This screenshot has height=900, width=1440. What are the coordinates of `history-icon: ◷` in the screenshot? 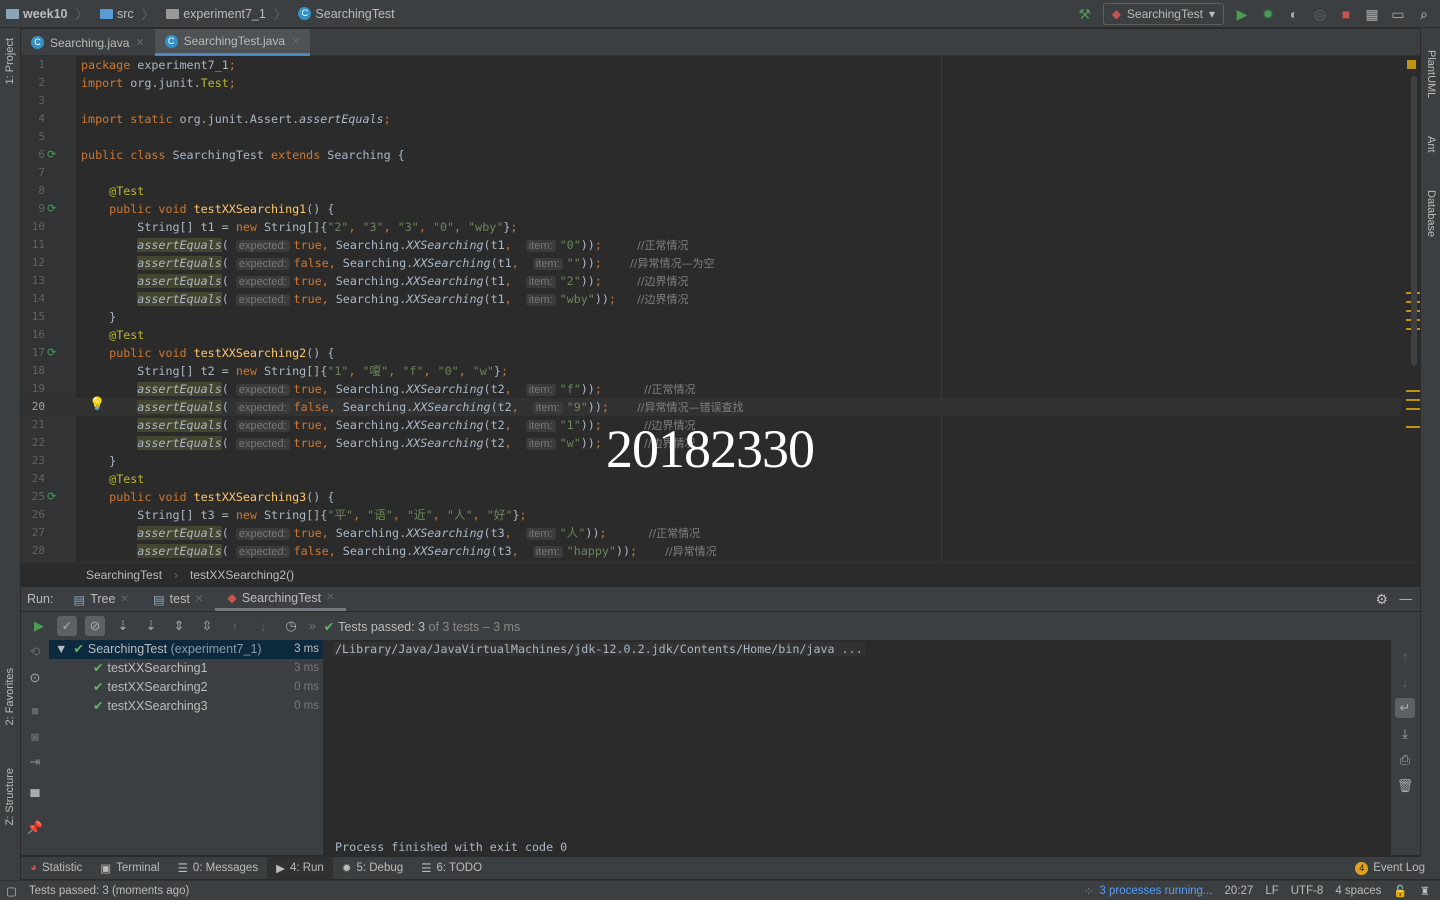 It's located at (291, 626).